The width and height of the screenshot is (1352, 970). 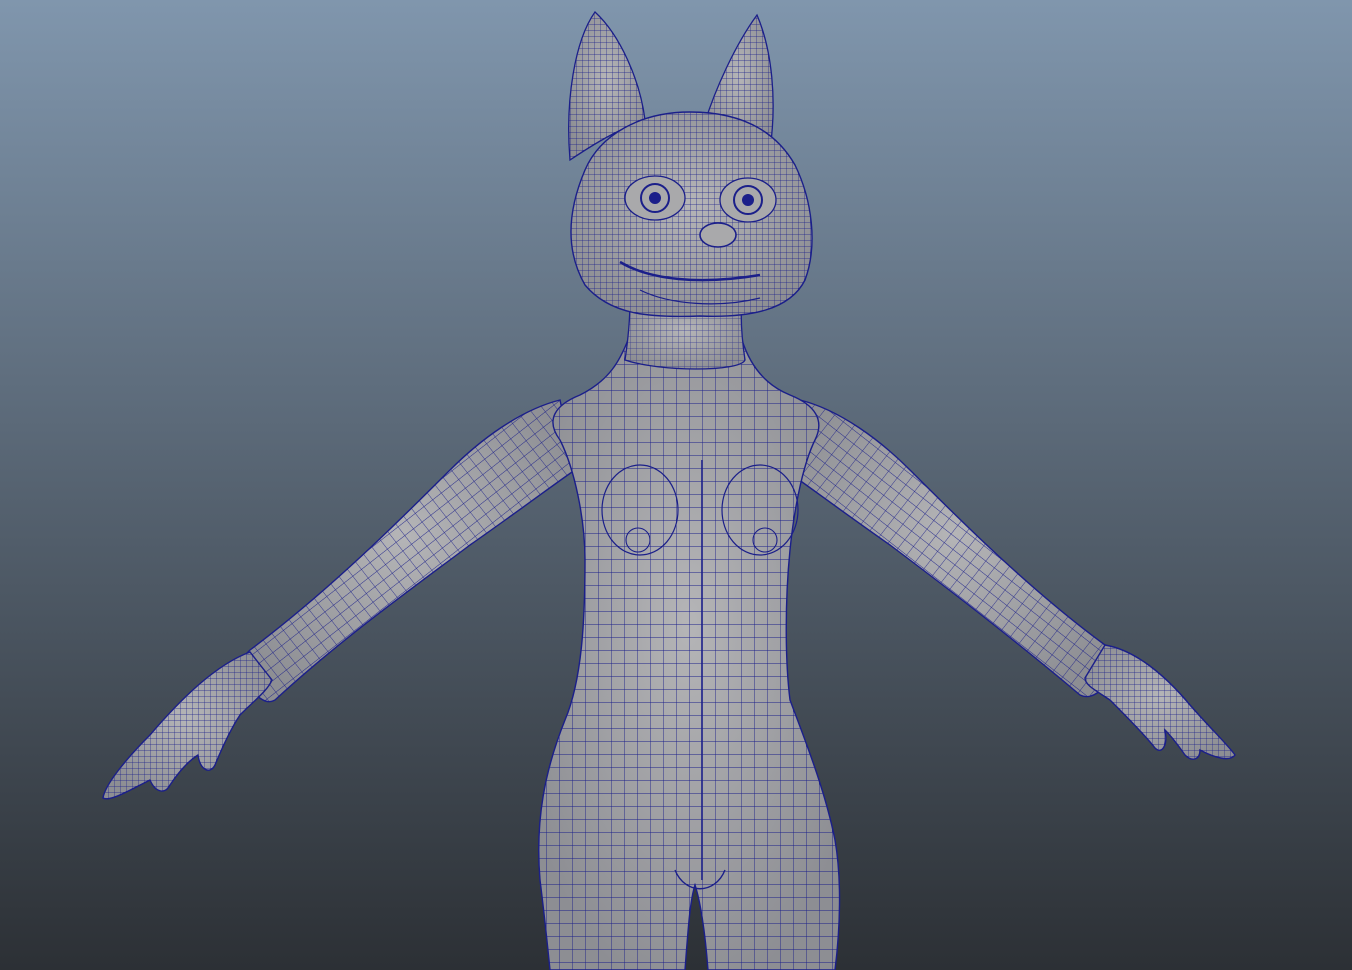 I want to click on right-eye, so click(x=748, y=200).